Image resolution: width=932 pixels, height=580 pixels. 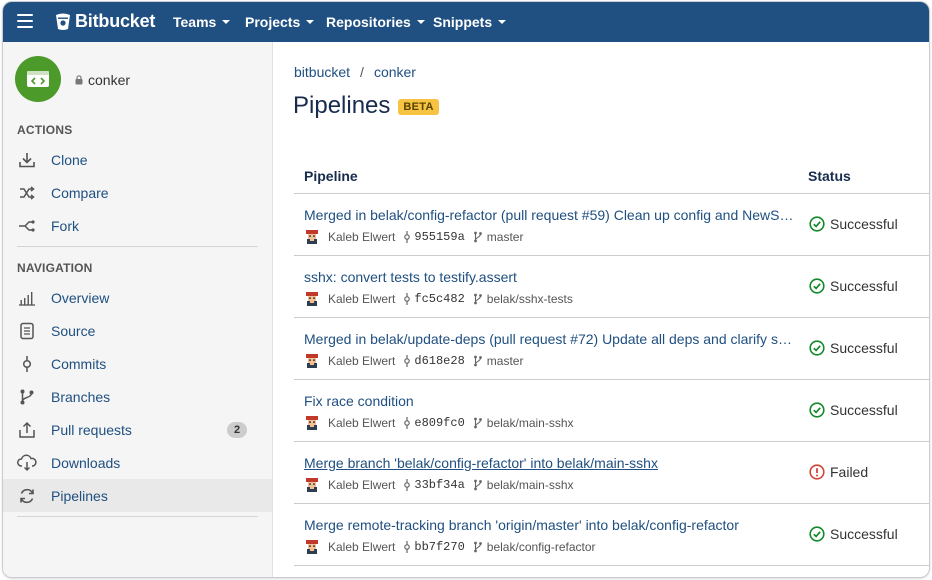 What do you see at coordinates (549, 277) in the screenshot?
I see `pipeline-commit-link: sshx: convert tests to testify.assert` at bounding box center [549, 277].